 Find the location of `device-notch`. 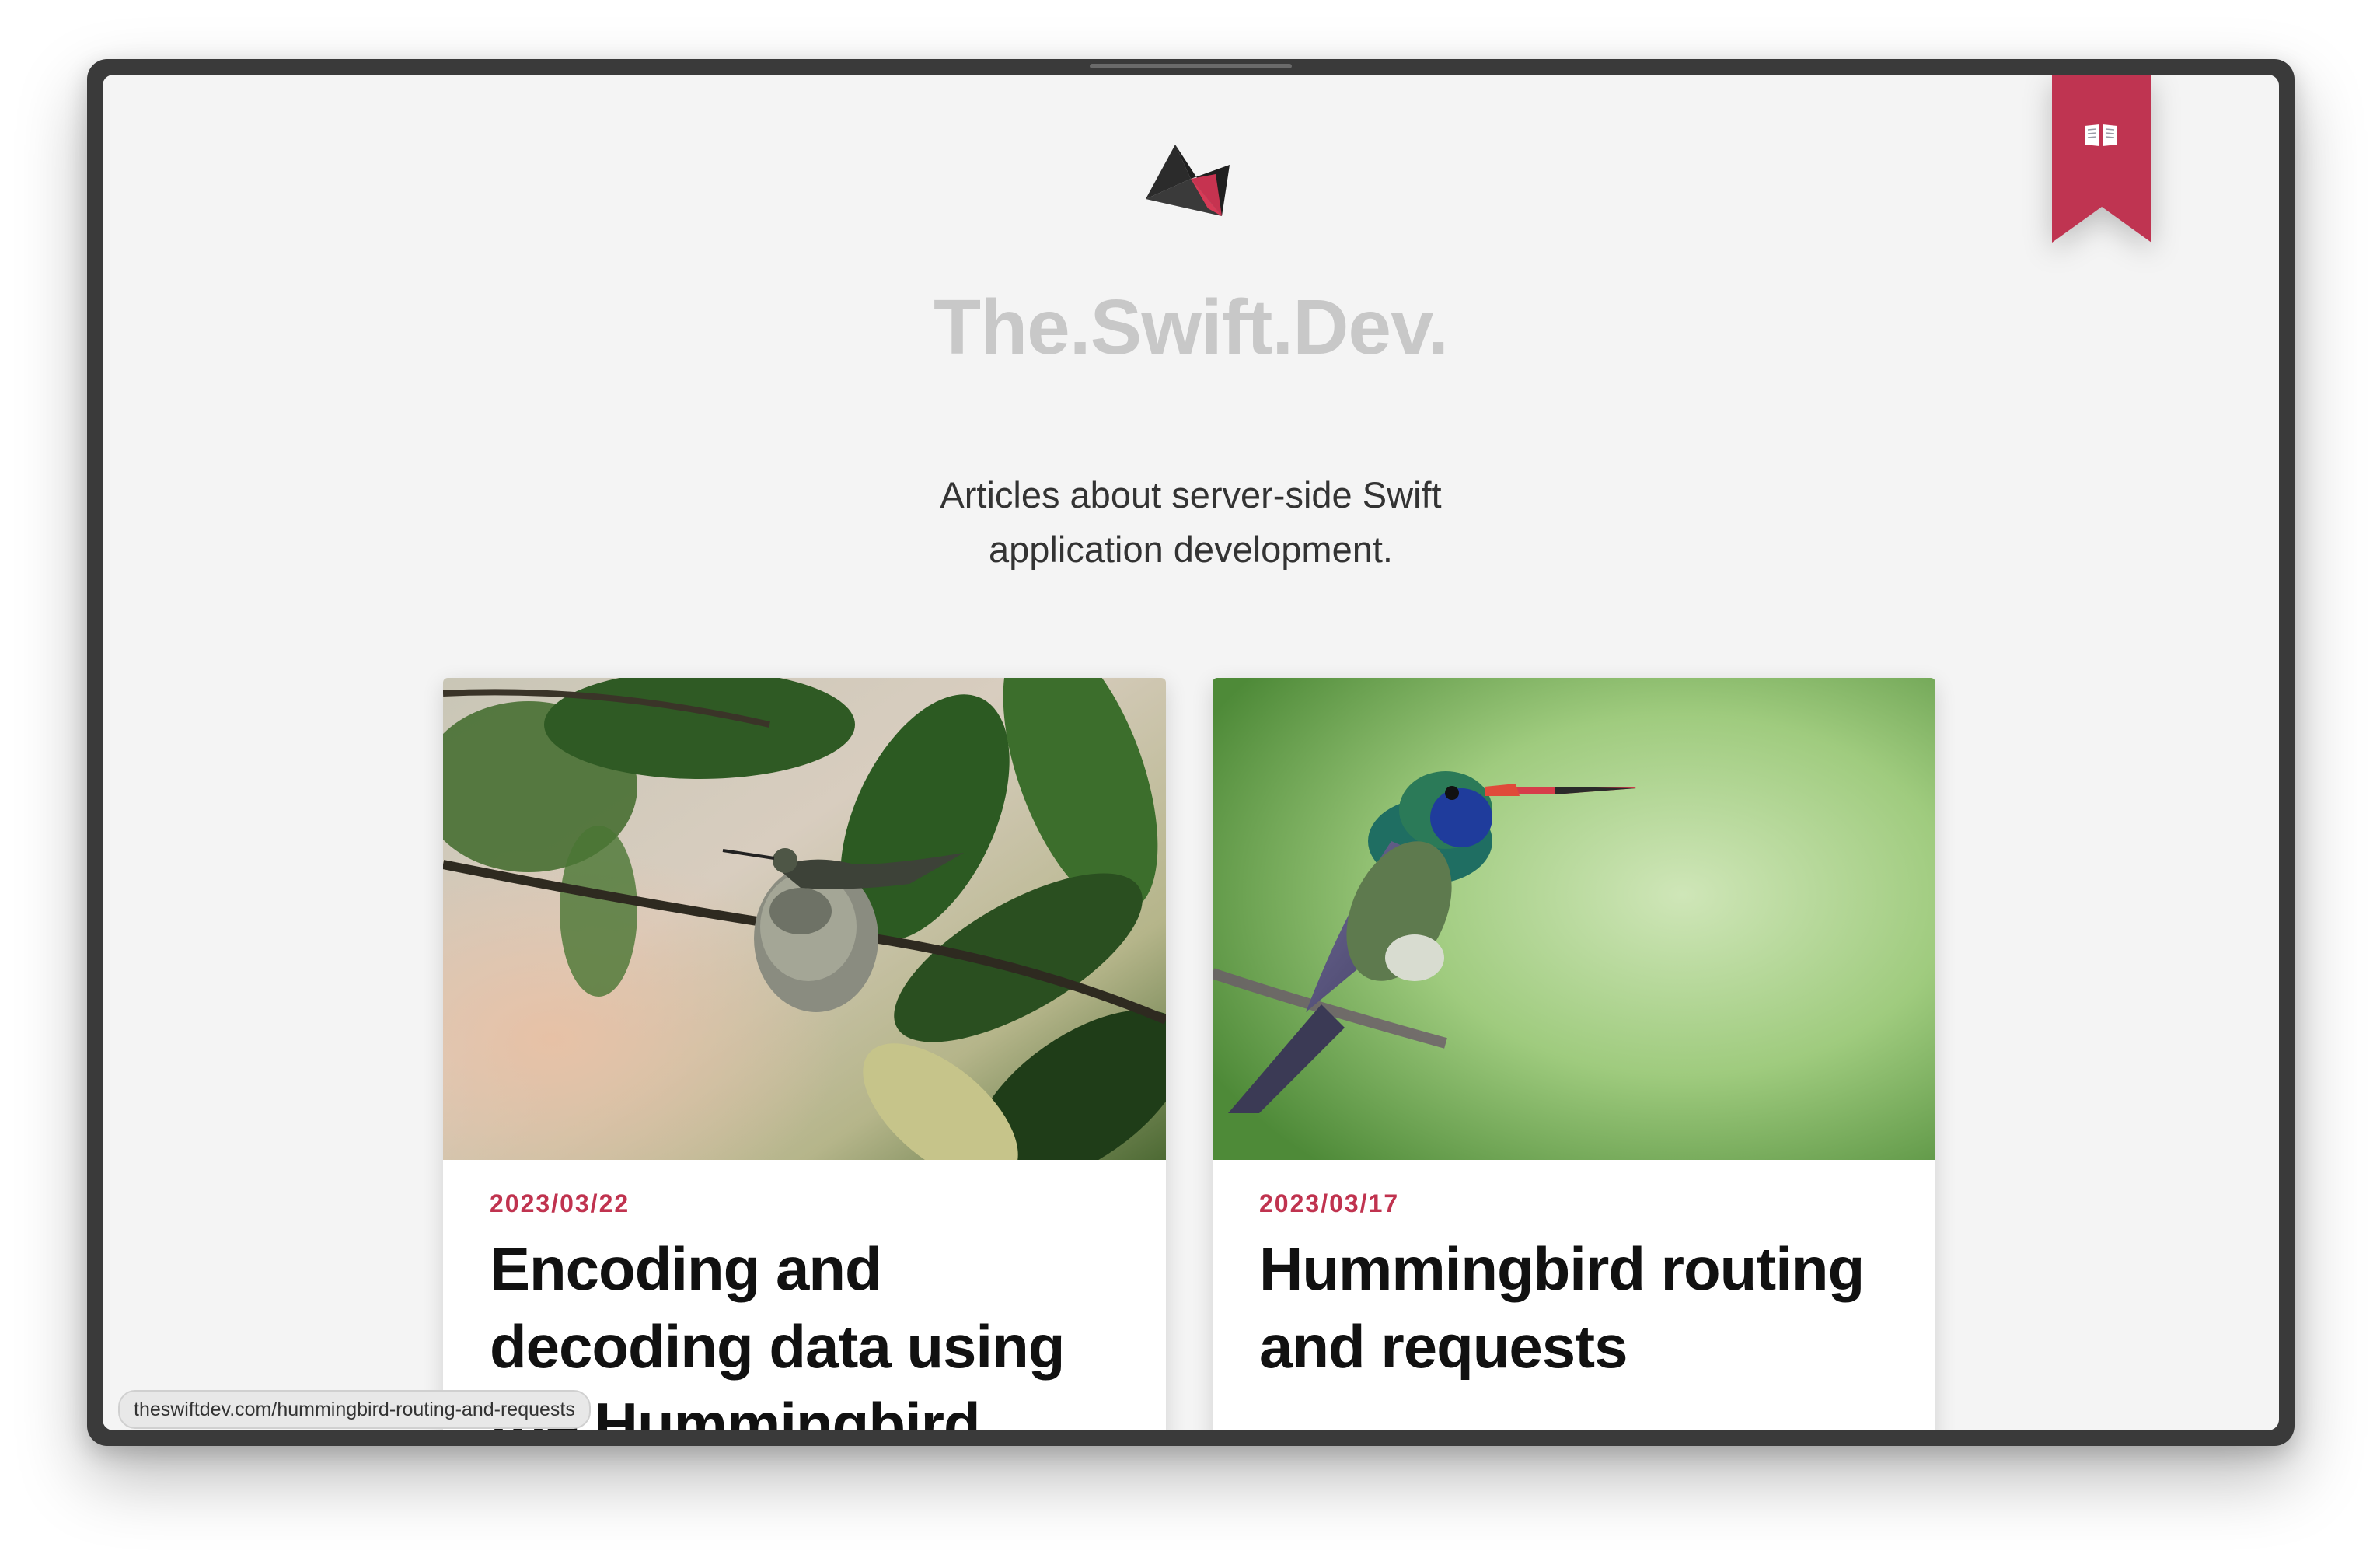

device-notch is located at coordinates (1191, 66).